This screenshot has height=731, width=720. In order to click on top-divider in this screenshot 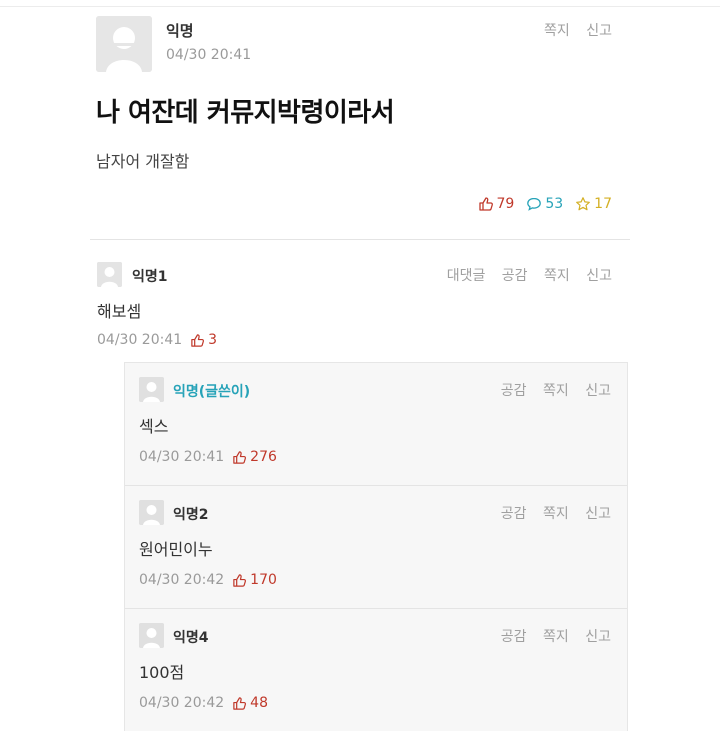, I will do `click(360, 6)`.